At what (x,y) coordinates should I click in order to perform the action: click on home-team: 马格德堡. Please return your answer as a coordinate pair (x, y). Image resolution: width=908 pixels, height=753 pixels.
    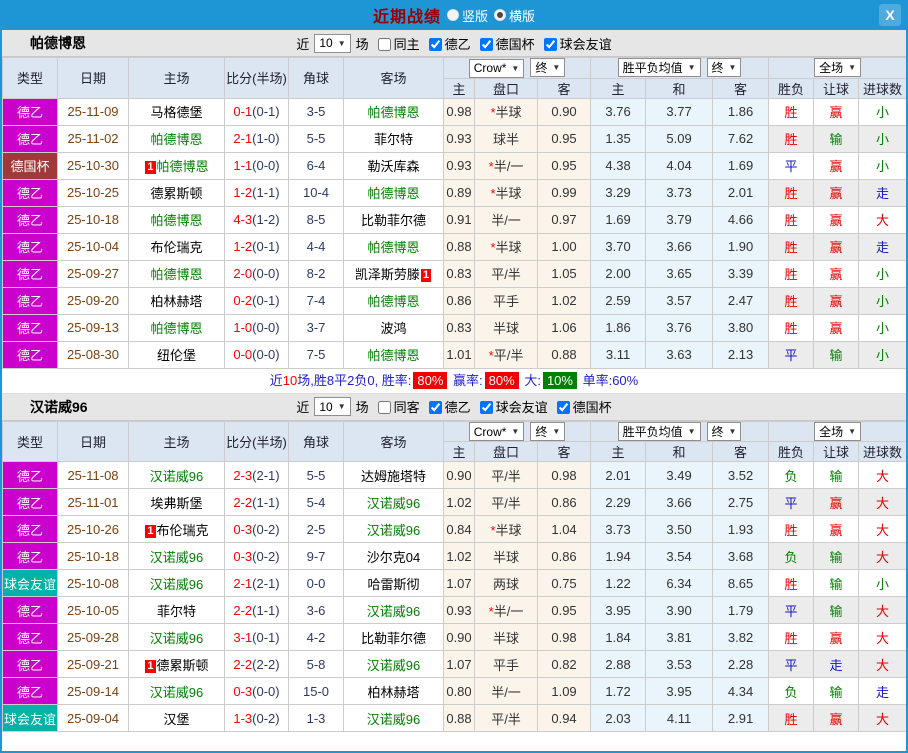
    Looking at the image, I should click on (176, 112).